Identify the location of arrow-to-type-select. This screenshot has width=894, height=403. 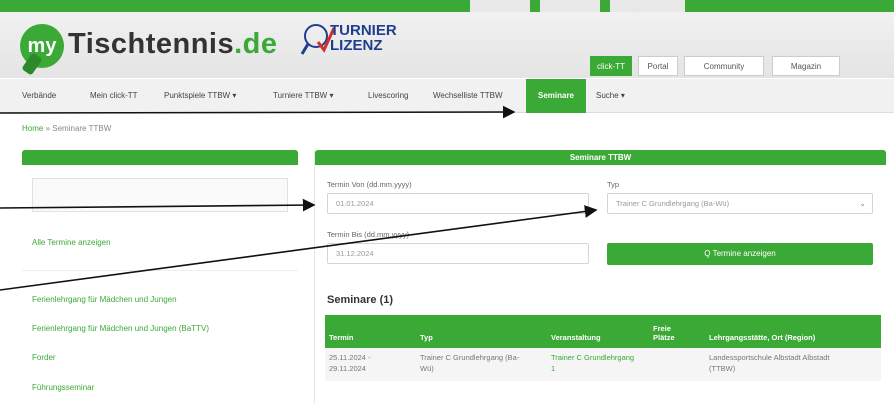
(299, 248).